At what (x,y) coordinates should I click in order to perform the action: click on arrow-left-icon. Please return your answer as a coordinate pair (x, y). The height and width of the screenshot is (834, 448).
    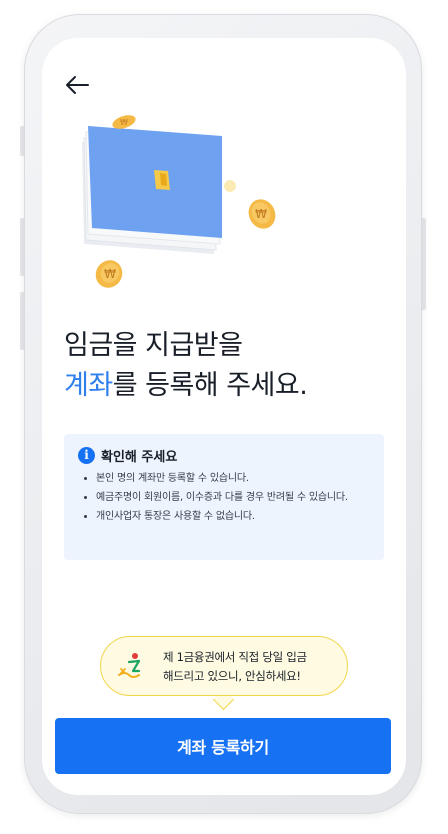
    Looking at the image, I should click on (77, 85).